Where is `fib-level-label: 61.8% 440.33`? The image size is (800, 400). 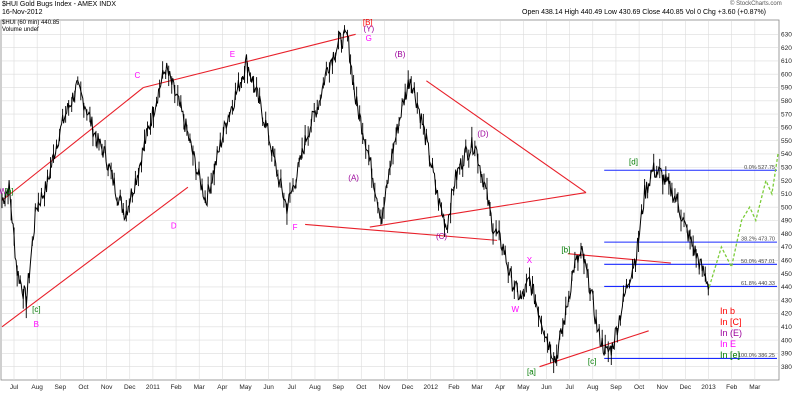
fib-level-label: 61.8% 440.33 is located at coordinates (758, 284).